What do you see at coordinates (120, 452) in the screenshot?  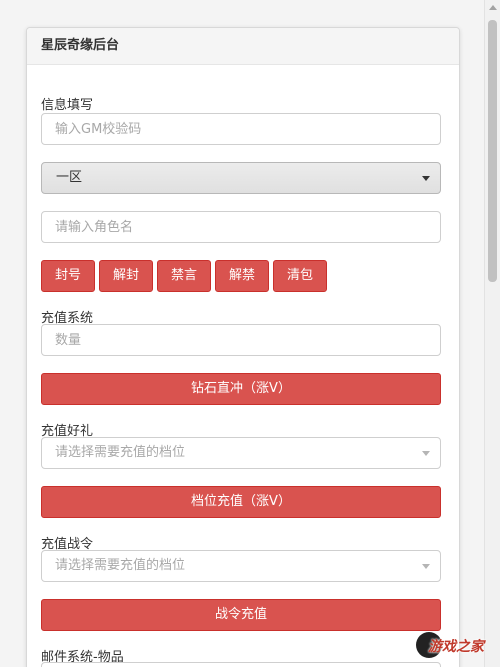 I see `gift-tier-placeholder: 请选择需要充值的档位` at bounding box center [120, 452].